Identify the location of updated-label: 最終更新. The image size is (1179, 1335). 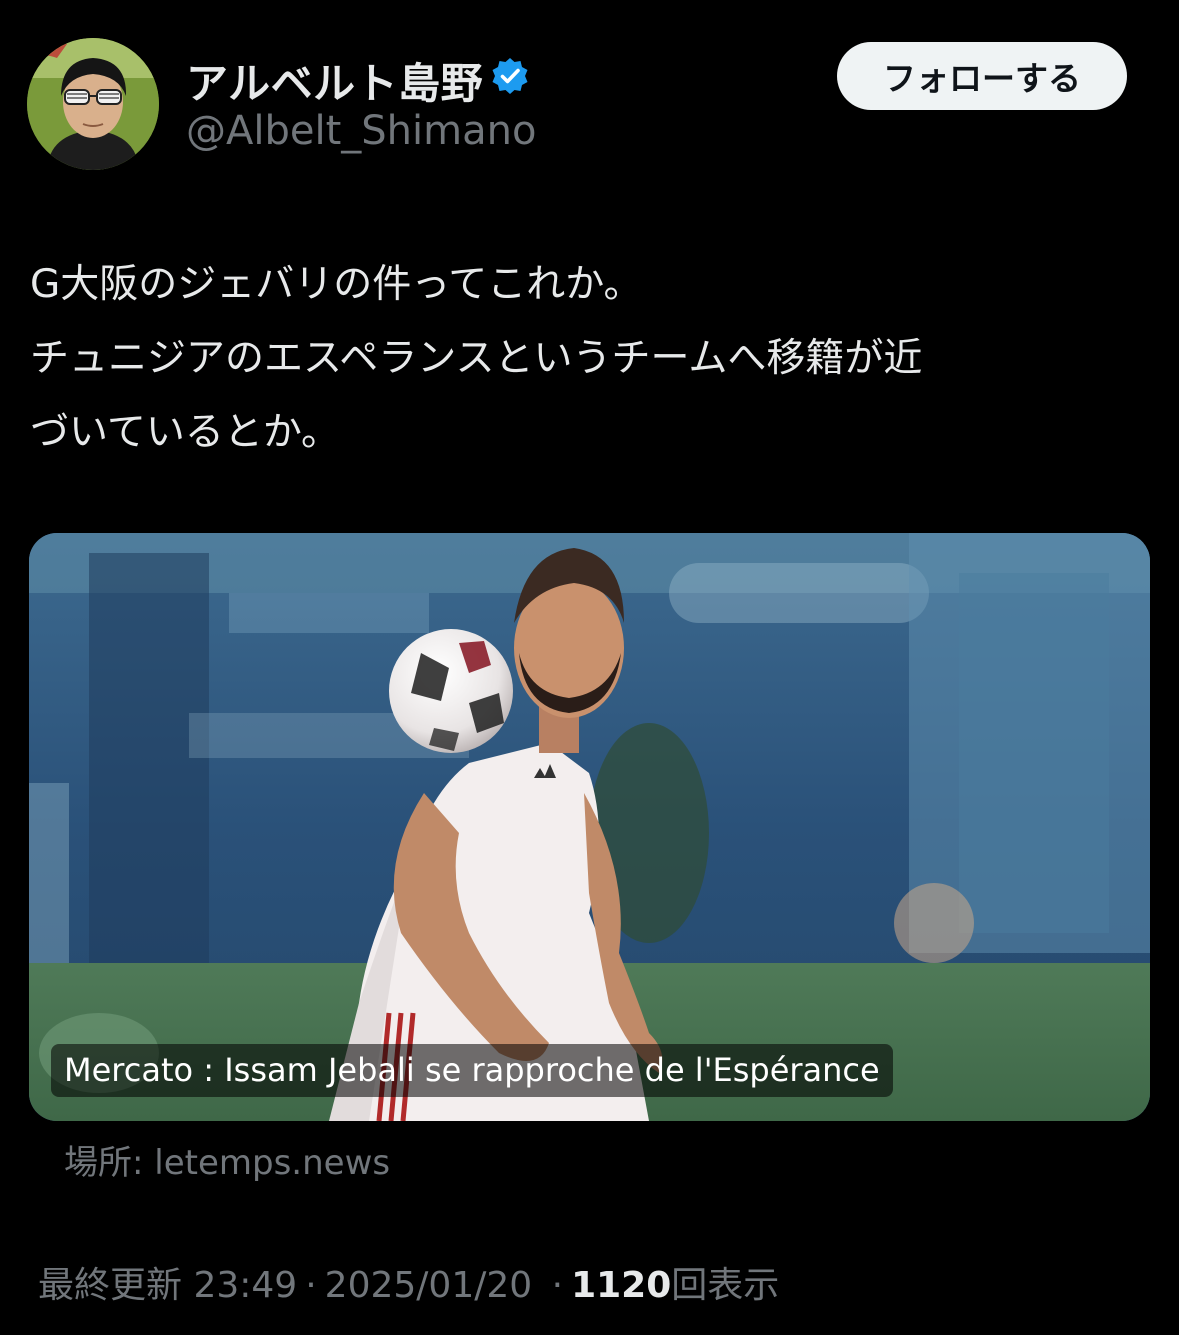
(110, 1285).